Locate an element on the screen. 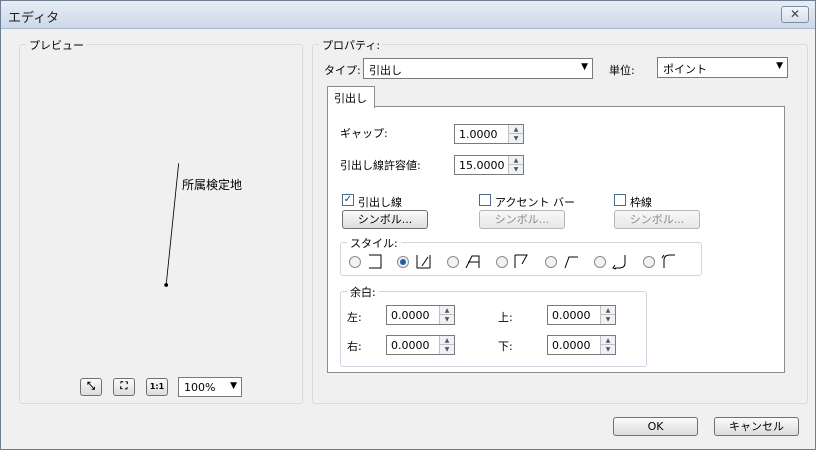 The height and width of the screenshot is (450, 816). preview-canvas is located at coordinates (172, 225).